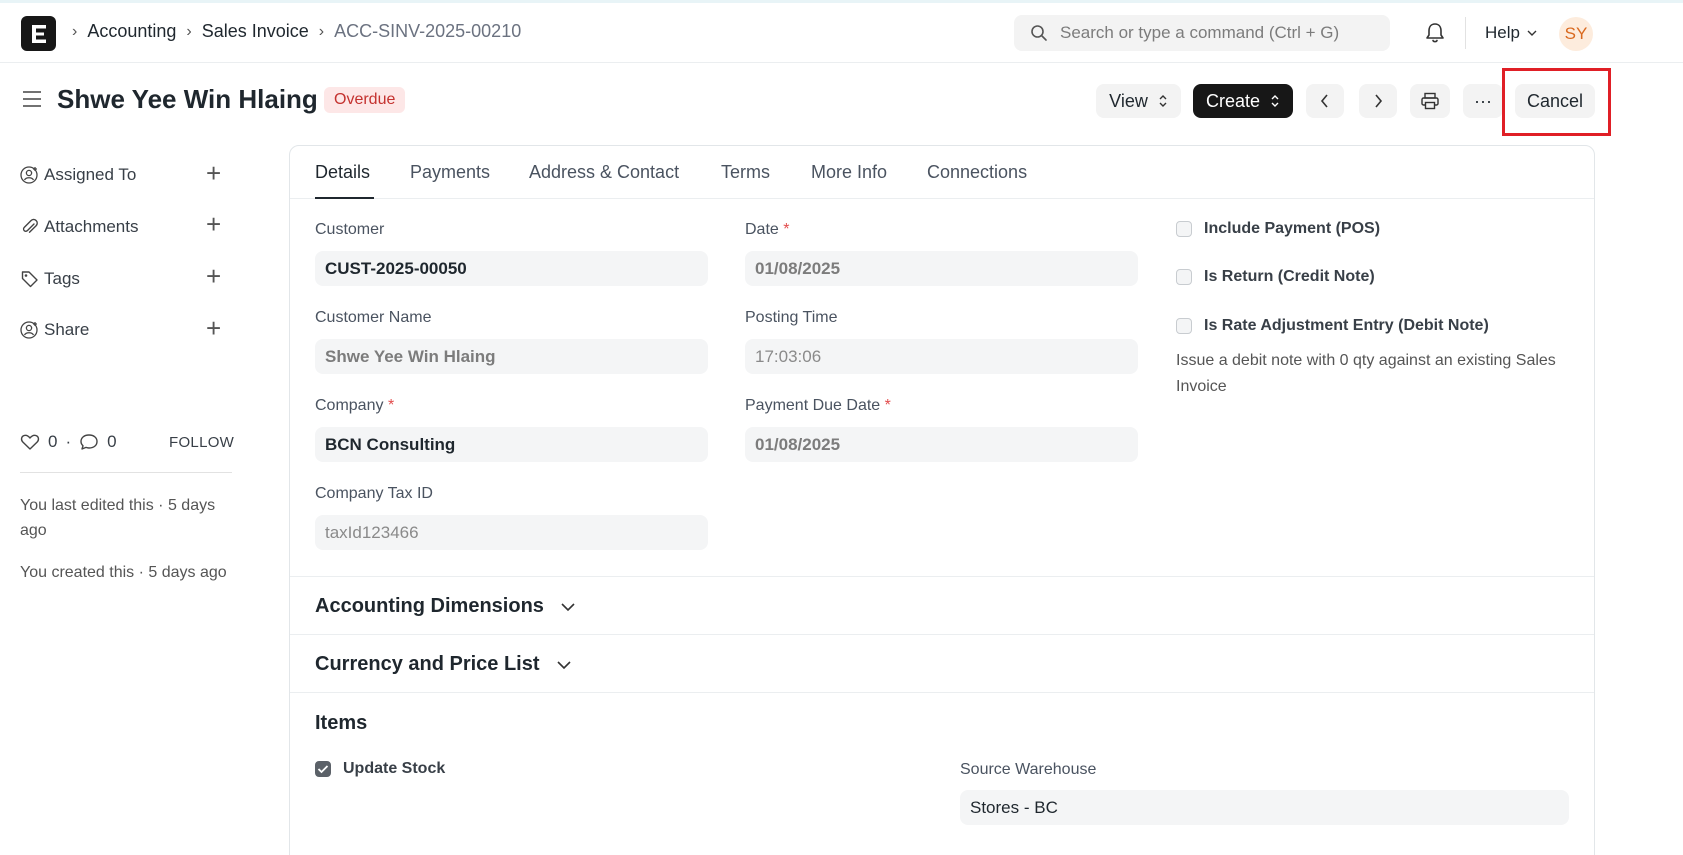  Describe the element at coordinates (1275, 101) in the screenshot. I see `sort-arrows-icon` at that location.